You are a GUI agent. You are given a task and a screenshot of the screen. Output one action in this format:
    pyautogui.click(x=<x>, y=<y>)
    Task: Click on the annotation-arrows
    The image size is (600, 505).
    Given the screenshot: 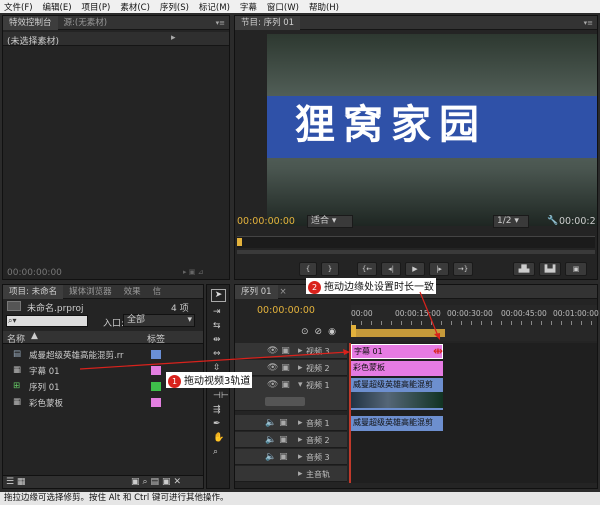 What is the action you would take?
    pyautogui.click(x=259, y=330)
    